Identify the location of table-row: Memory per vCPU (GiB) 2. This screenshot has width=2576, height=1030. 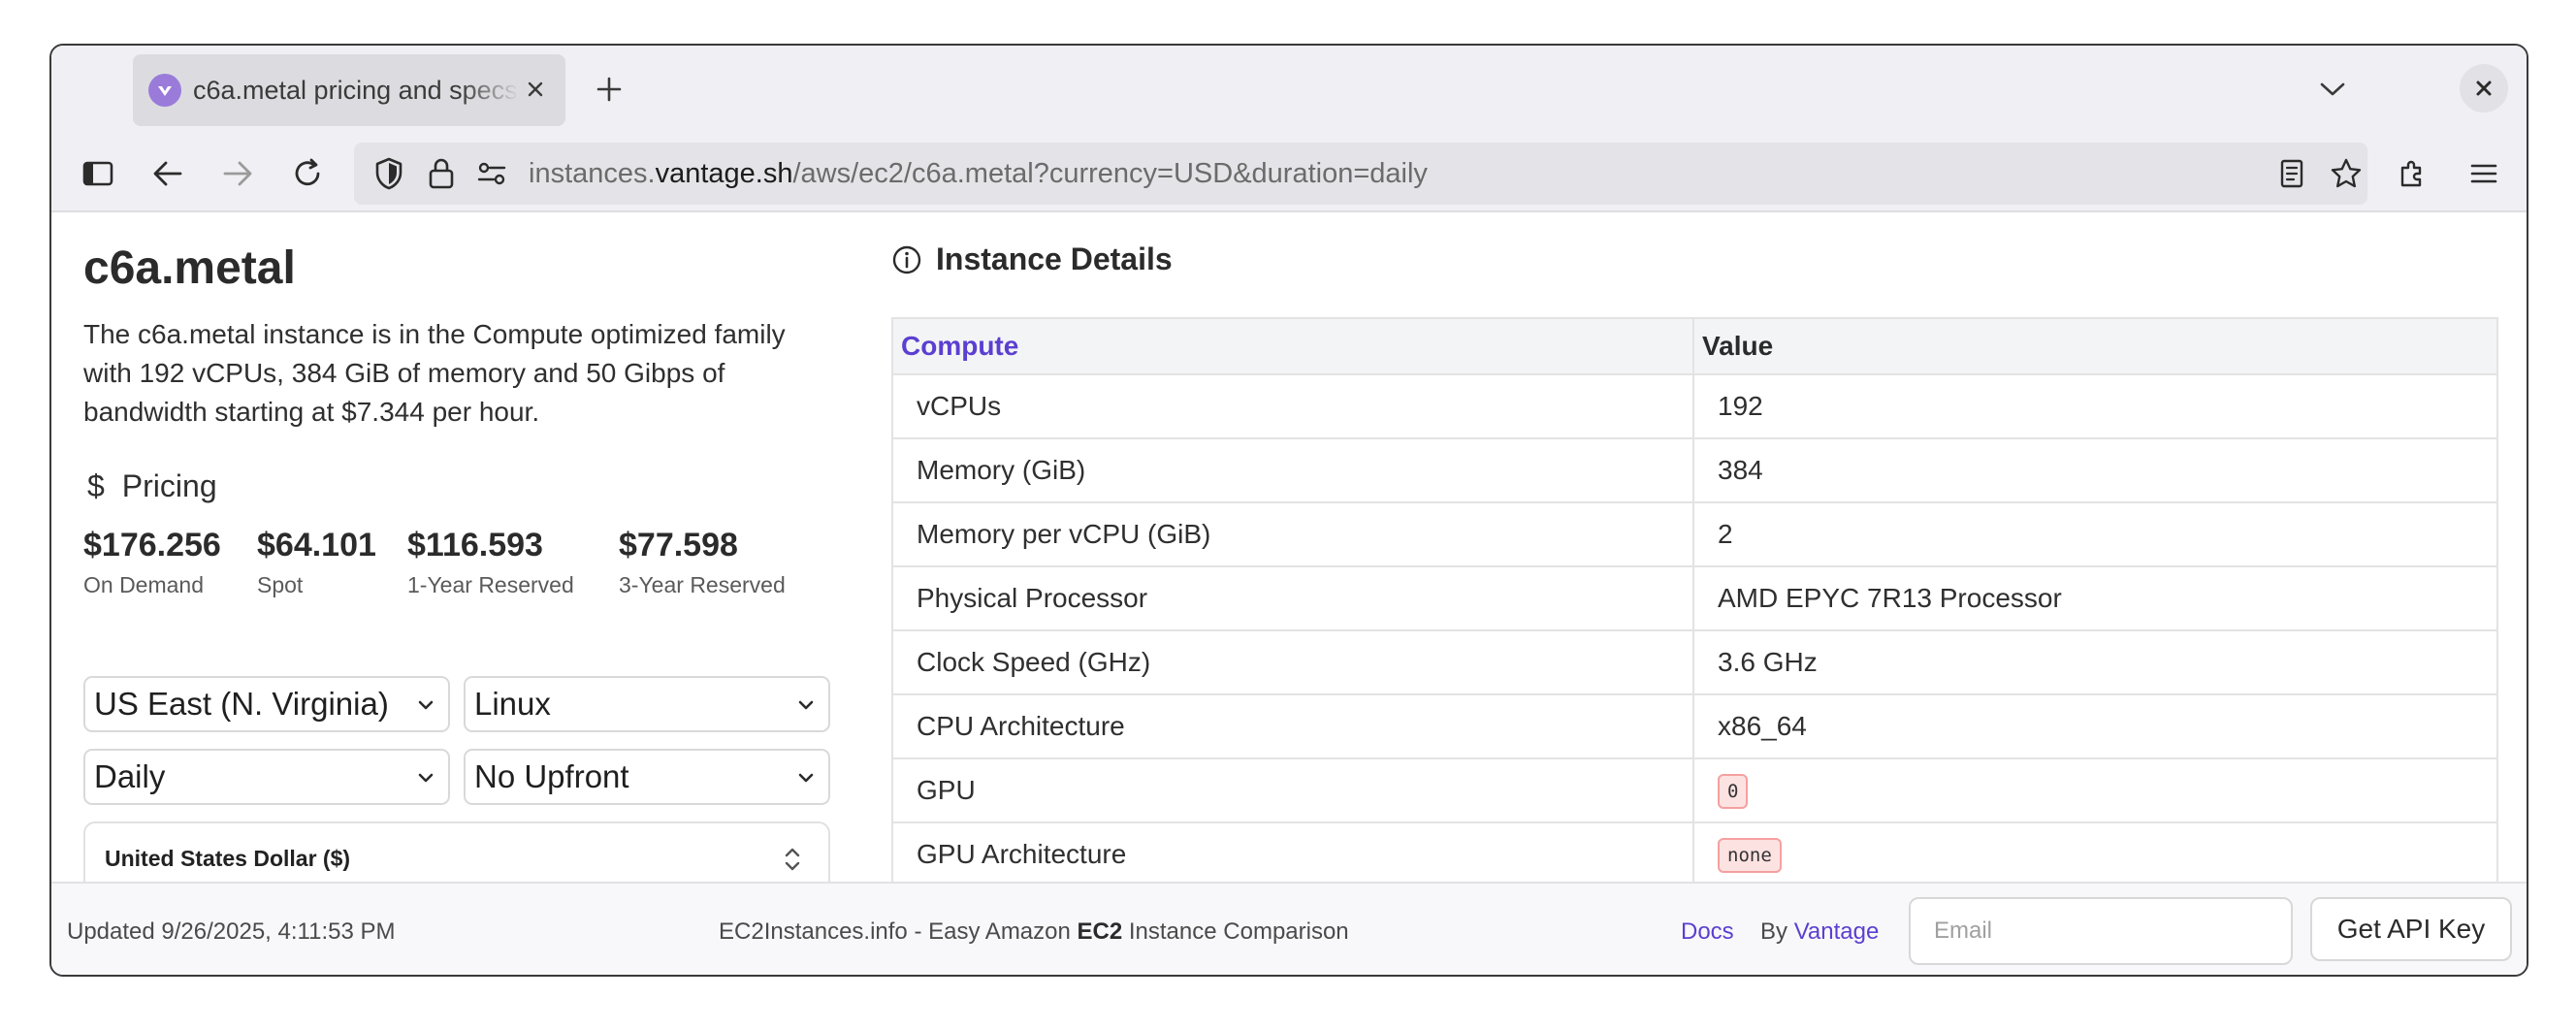
(1694, 534).